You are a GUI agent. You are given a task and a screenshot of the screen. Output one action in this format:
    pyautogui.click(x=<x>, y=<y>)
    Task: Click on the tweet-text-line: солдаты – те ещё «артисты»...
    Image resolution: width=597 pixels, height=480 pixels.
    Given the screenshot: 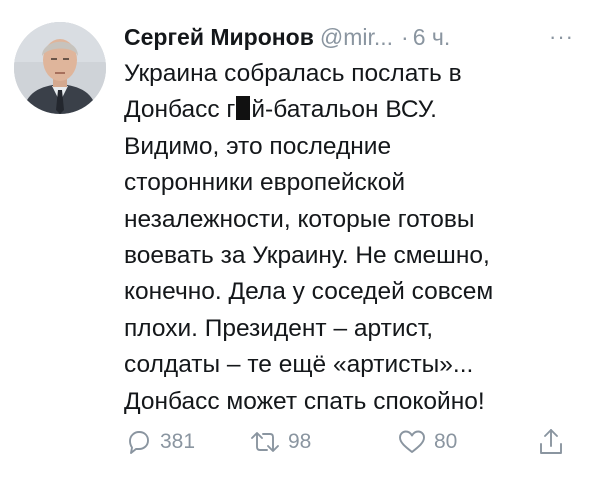 What is the action you would take?
    pyautogui.click(x=299, y=365)
    